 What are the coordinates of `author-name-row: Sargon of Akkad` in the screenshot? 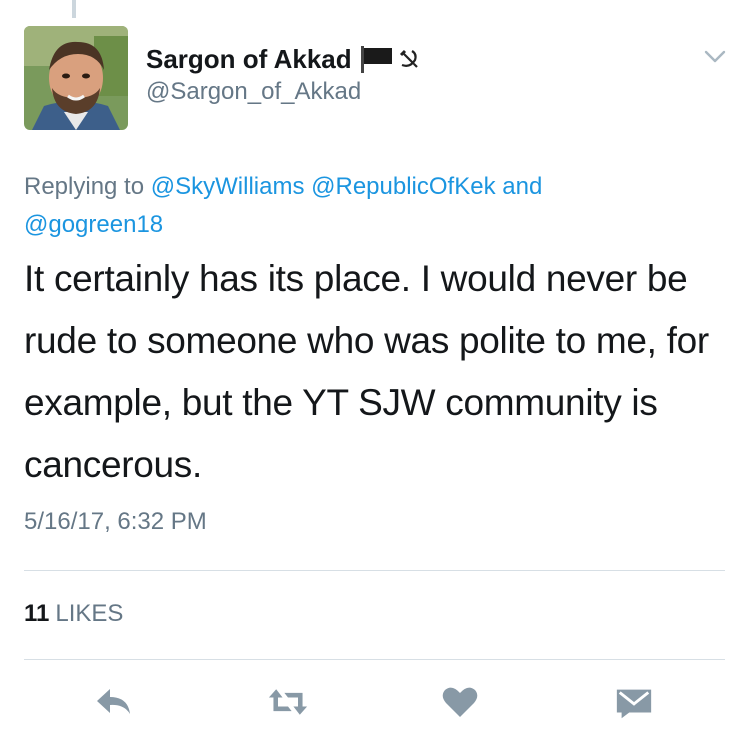 It's located at (283, 59).